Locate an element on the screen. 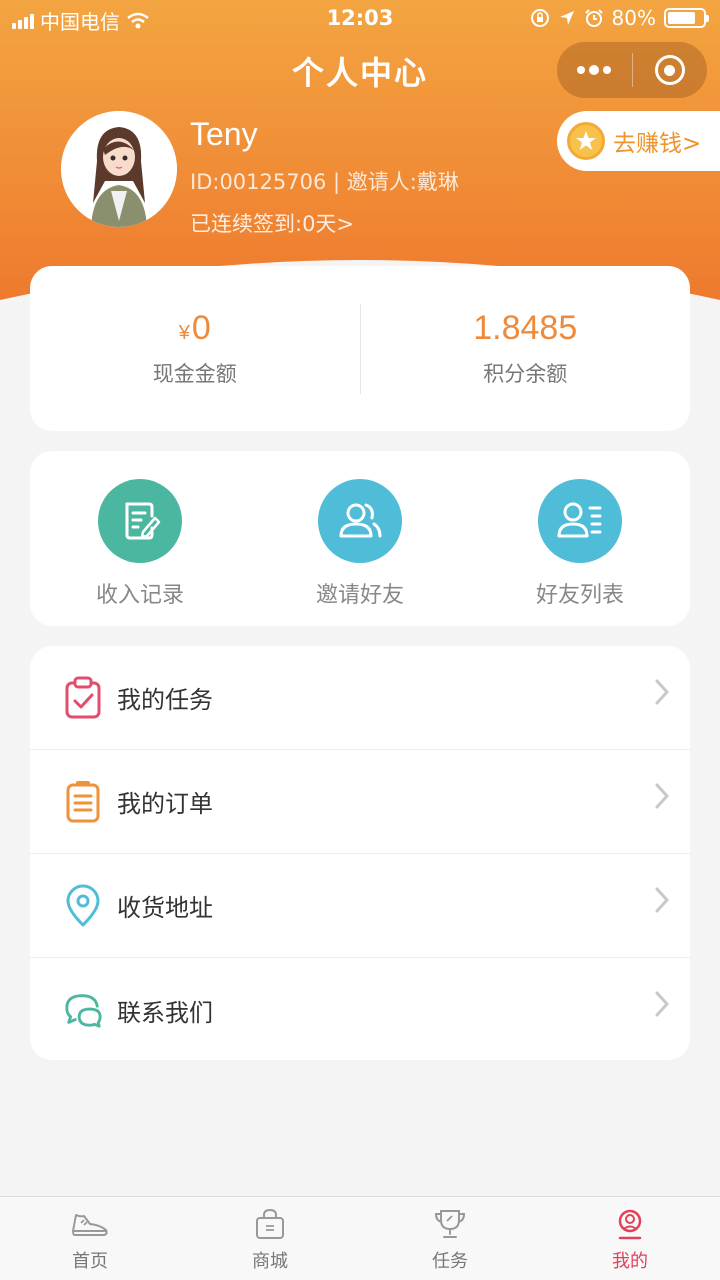 The height and width of the screenshot is (1280, 720). my-orders-item: 我的订单 is located at coordinates (360, 802).